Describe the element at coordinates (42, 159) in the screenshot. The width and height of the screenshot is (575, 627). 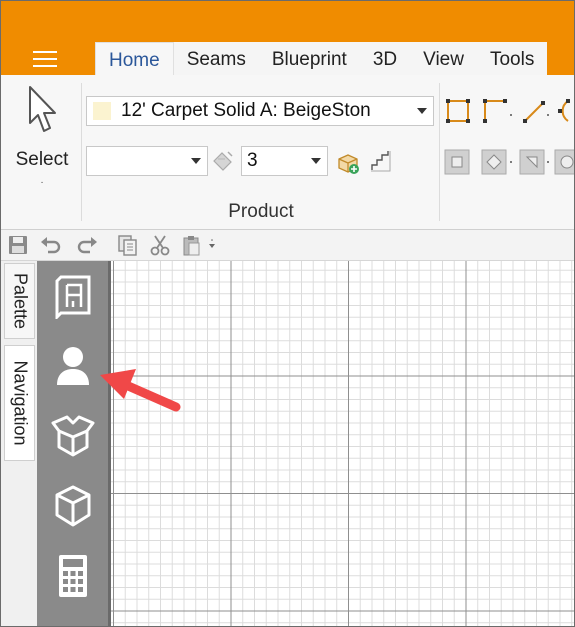
I see `select-label: Select` at that location.